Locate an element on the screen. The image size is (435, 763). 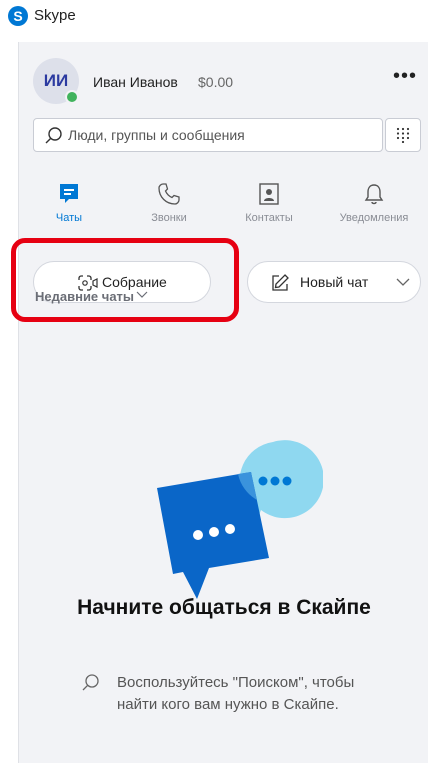
main-tabs: Чаты Звонки Контакты Уведомления is located at coordinates (224, 203).